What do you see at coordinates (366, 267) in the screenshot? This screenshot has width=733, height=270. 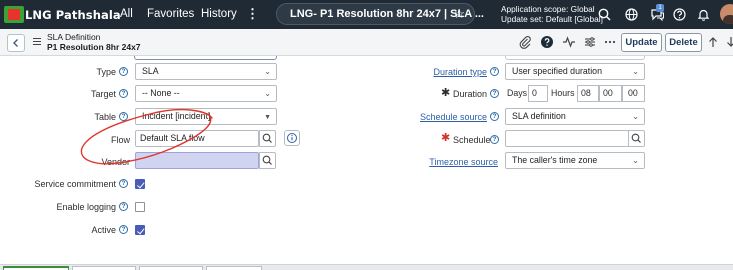 I see `related-lists-tabs` at bounding box center [366, 267].